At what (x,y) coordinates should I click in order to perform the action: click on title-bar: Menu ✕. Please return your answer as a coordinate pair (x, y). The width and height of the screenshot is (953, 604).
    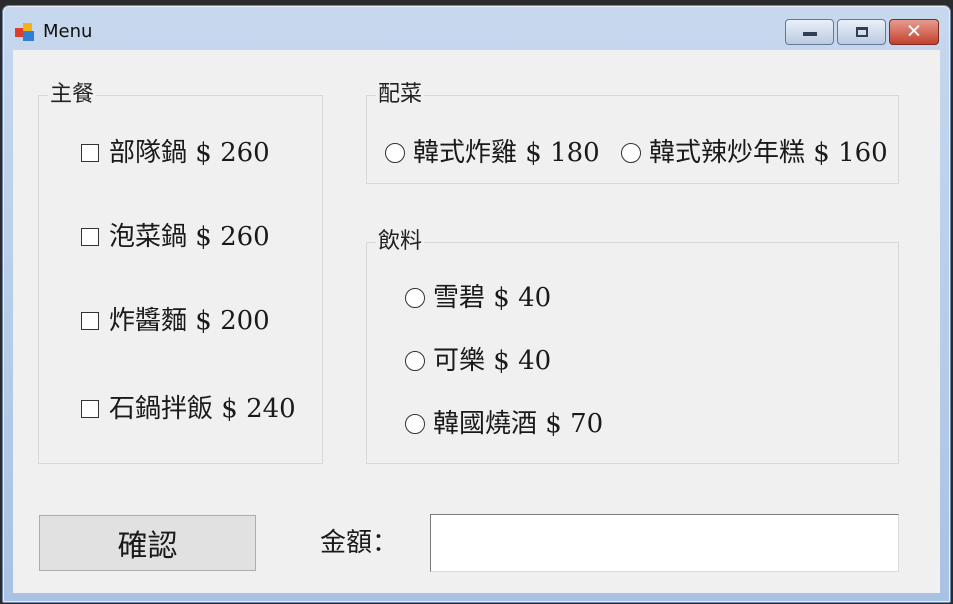
    Looking at the image, I should click on (476, 28).